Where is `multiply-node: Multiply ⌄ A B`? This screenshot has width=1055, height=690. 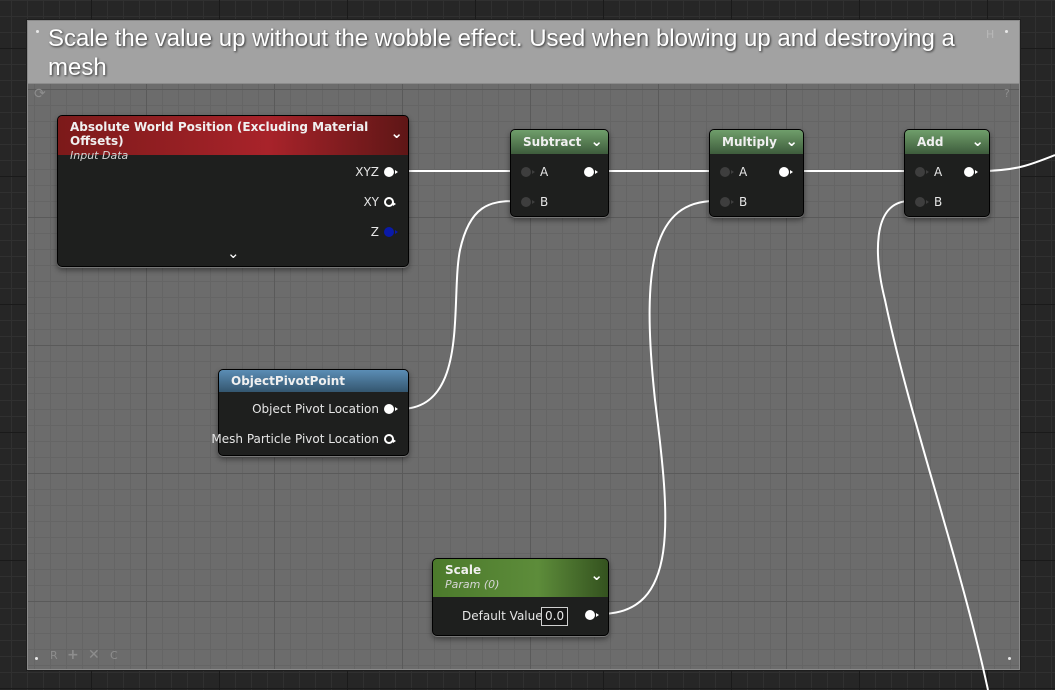
multiply-node: Multiply ⌄ A B is located at coordinates (756, 173).